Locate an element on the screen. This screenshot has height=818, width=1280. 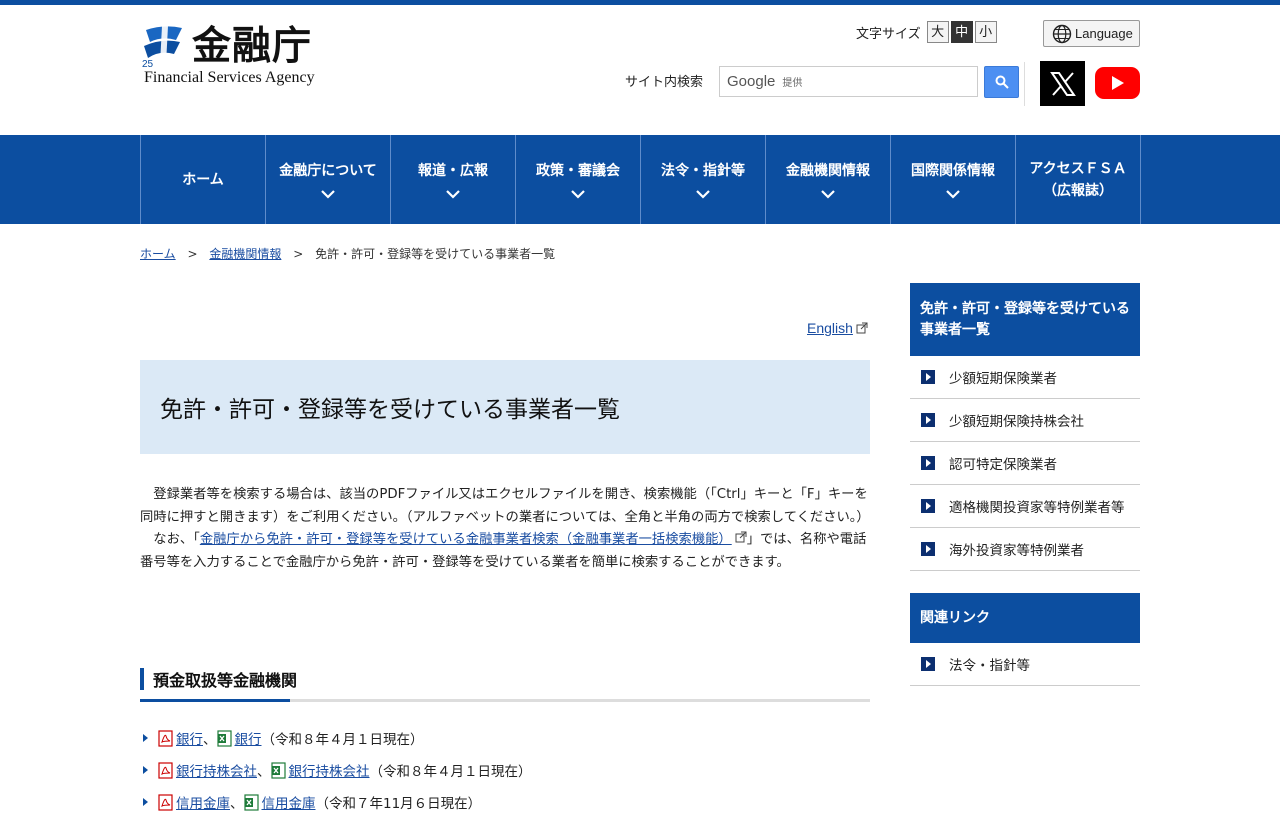
nav-laws: 法令・指針等 is located at coordinates (703, 179).